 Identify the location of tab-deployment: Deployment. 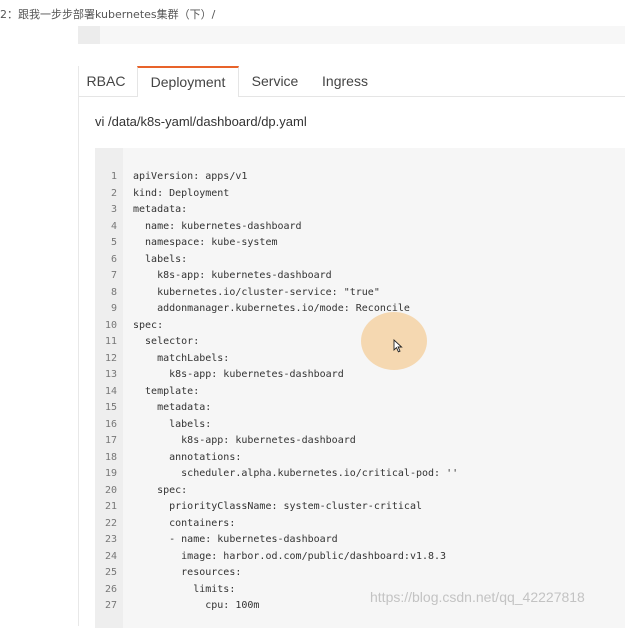
(188, 81).